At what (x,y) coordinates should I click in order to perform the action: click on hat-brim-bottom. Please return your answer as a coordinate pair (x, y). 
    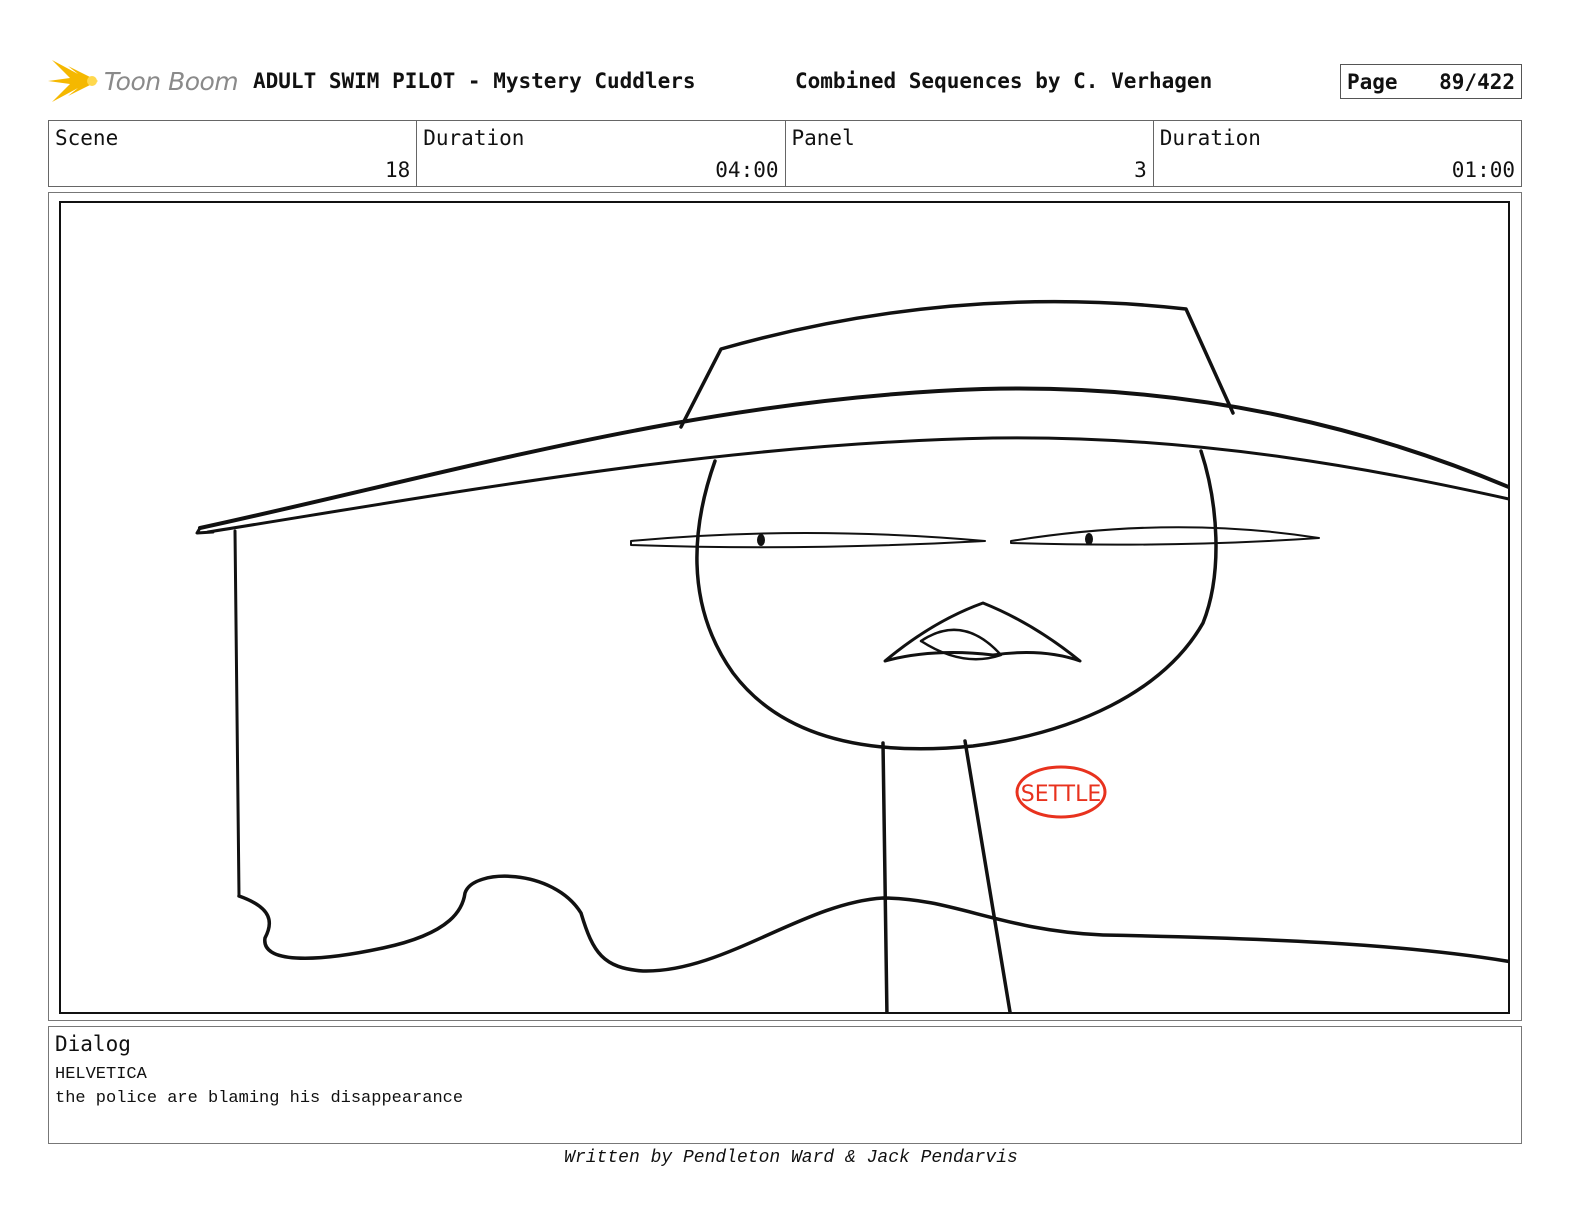
    Looking at the image, I should click on (857, 485).